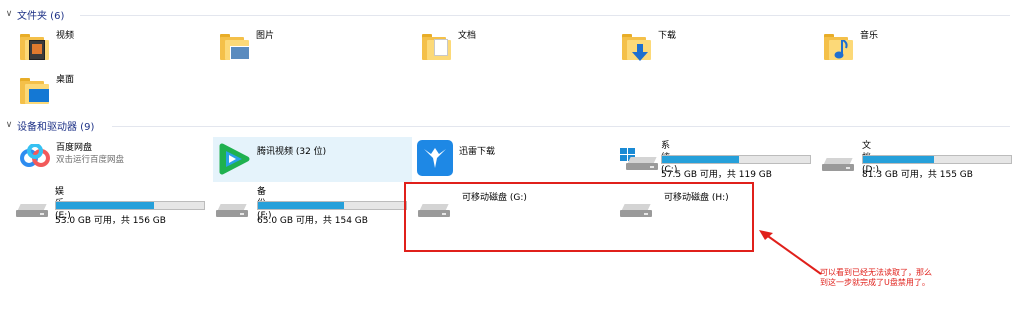 The image size is (1024, 329). I want to click on folder-label: 文档, so click(467, 36).